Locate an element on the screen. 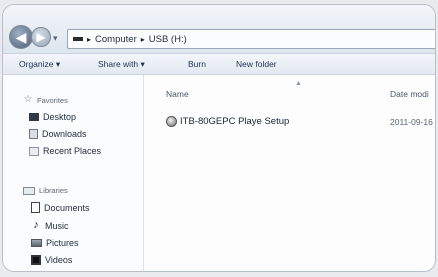  burn-button: Burn is located at coordinates (197, 64).